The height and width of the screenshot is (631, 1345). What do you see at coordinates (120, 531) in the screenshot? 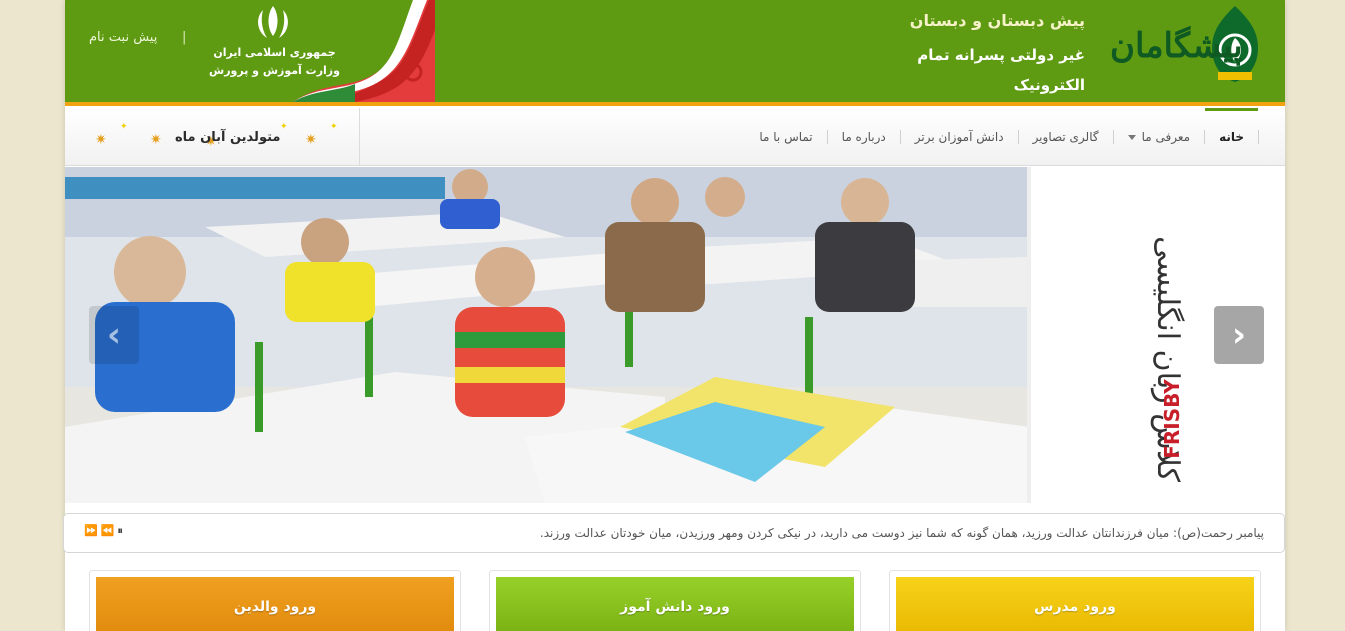
I see `pause-icon: ⏸` at bounding box center [120, 531].